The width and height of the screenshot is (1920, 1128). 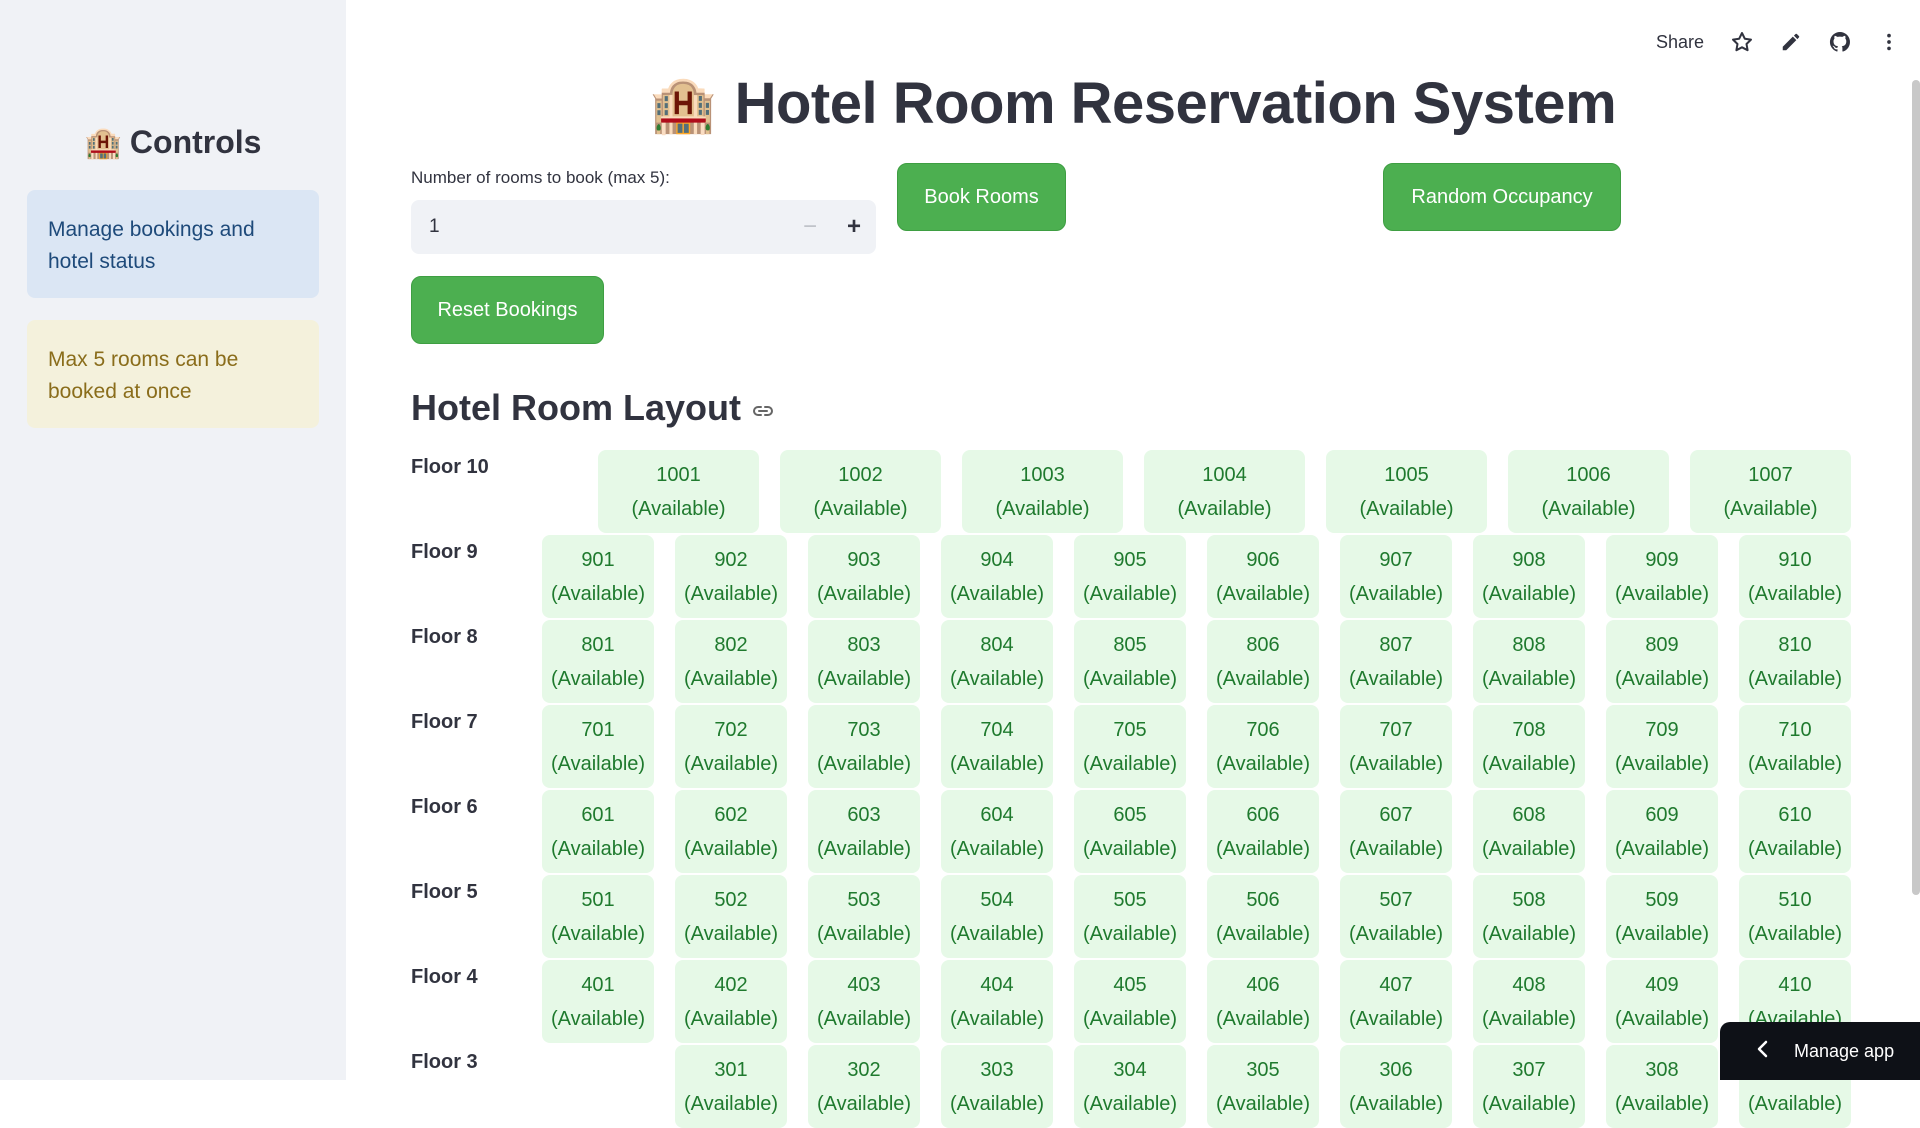 What do you see at coordinates (1396, 661) in the screenshot?
I see `room-cell: 807 (Available)` at bounding box center [1396, 661].